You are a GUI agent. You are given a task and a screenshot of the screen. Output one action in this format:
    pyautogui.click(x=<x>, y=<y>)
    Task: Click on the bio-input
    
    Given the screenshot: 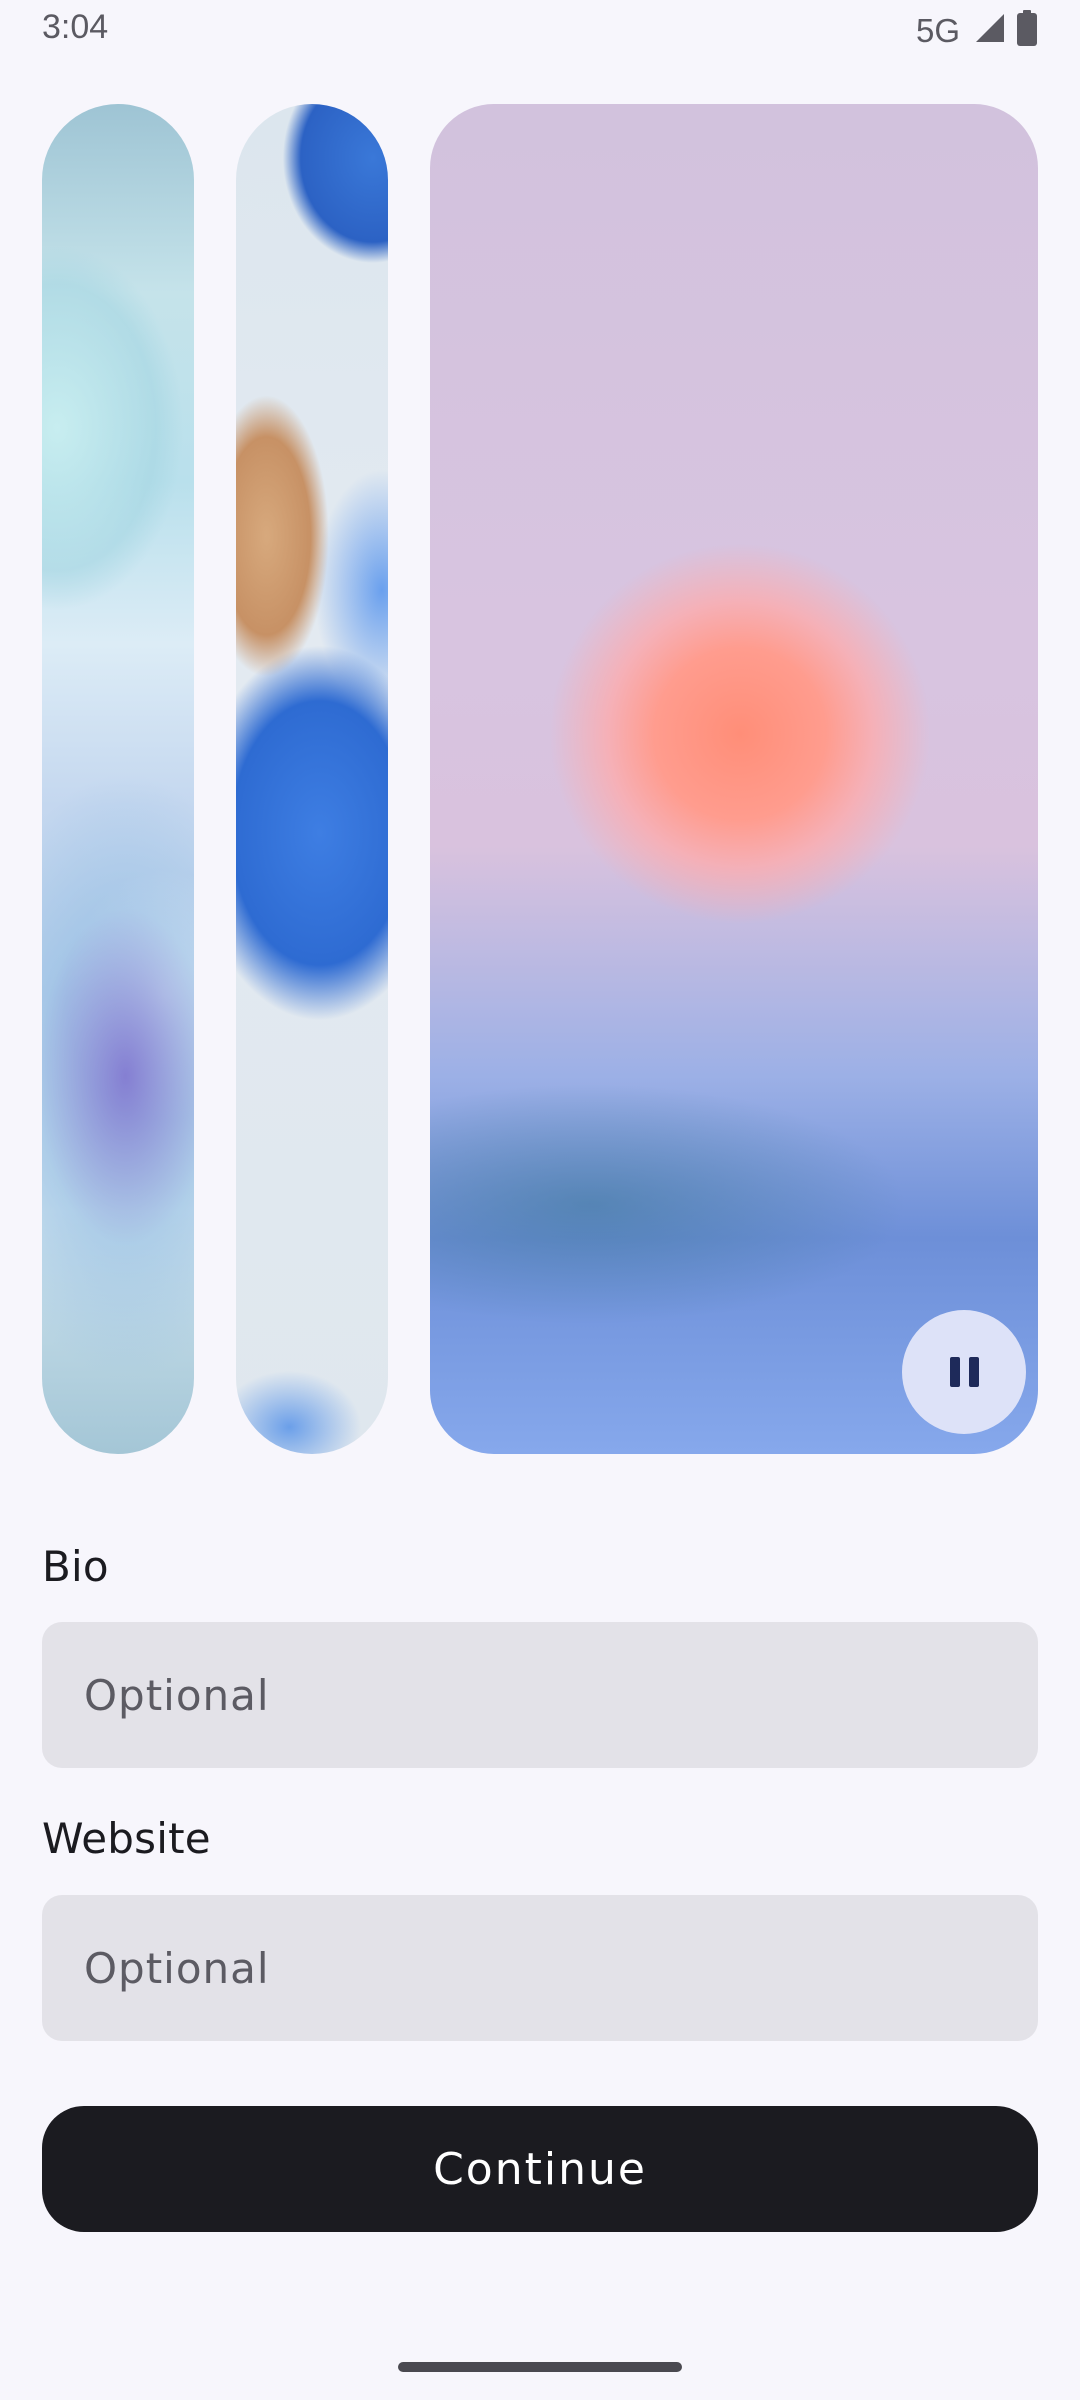 What is the action you would take?
    pyautogui.click(x=540, y=1695)
    